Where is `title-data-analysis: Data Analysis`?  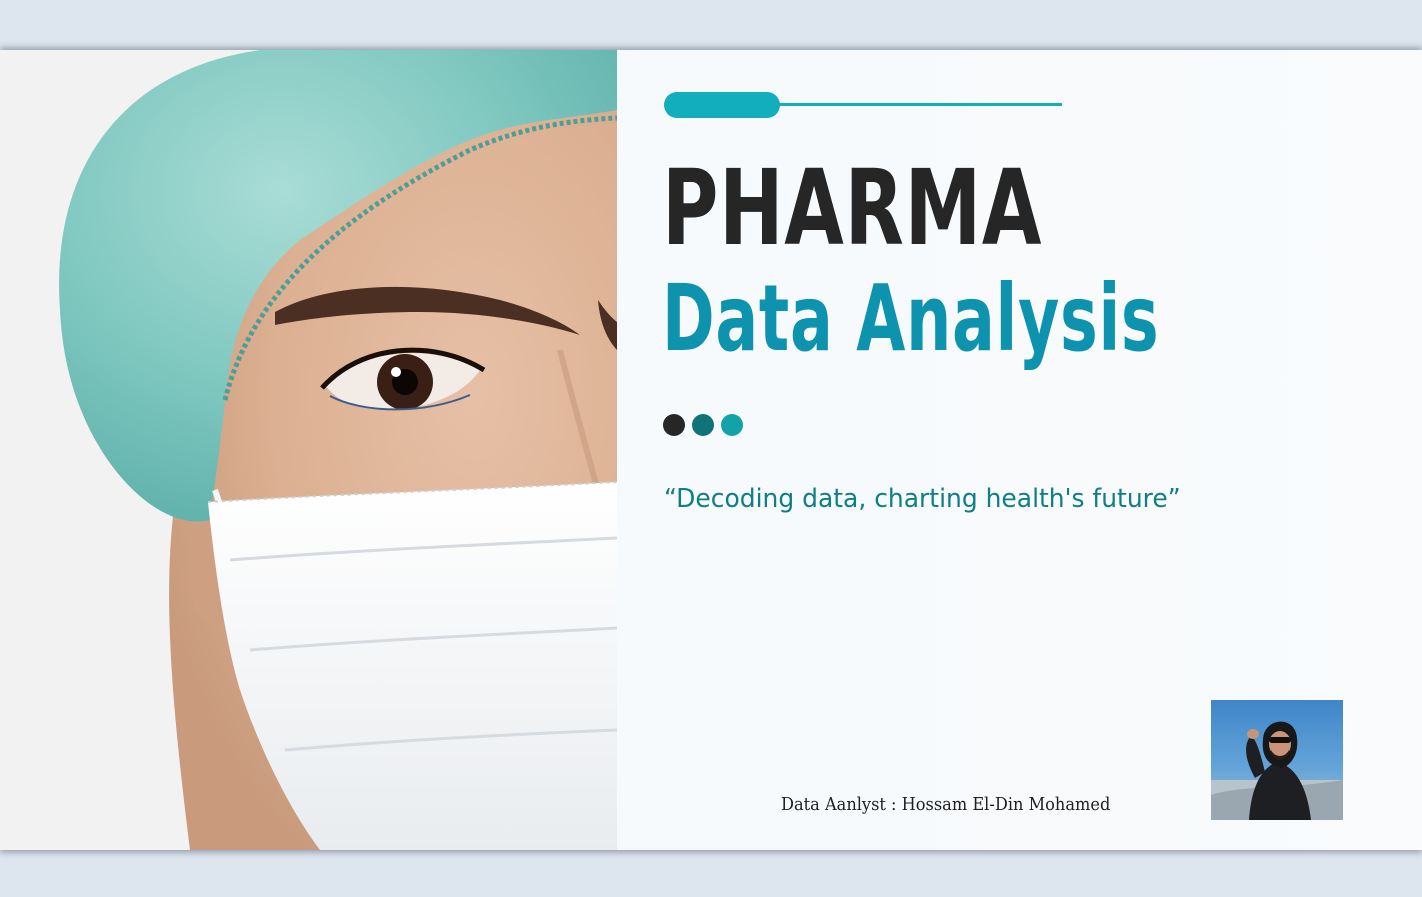 title-data-analysis: Data Analysis is located at coordinates (911, 318).